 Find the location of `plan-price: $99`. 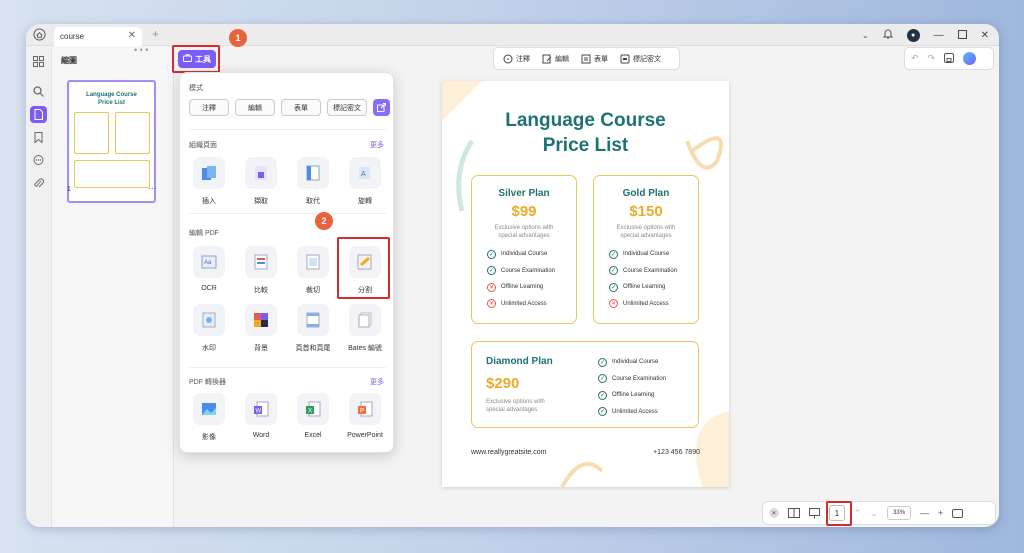

plan-price: $99 is located at coordinates (524, 211).